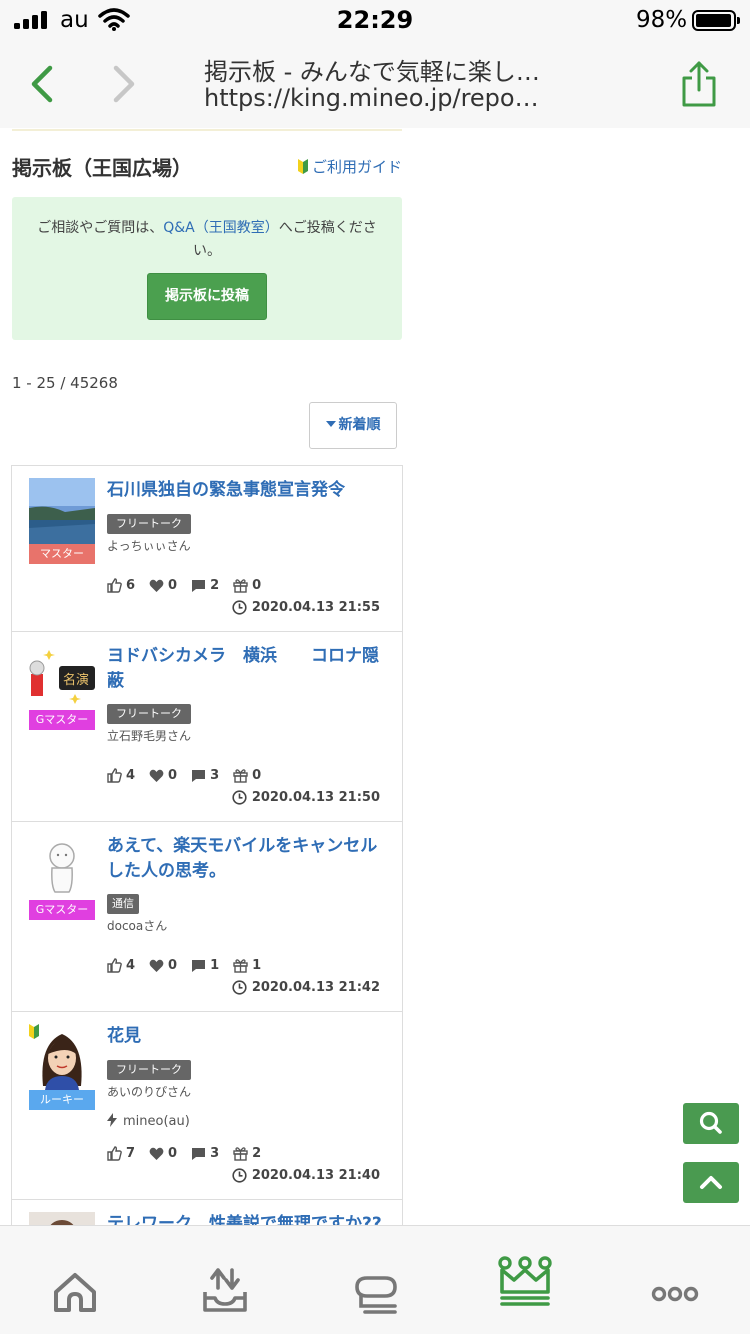  I want to click on author-name: 立石野毛男さん, so click(149, 735).